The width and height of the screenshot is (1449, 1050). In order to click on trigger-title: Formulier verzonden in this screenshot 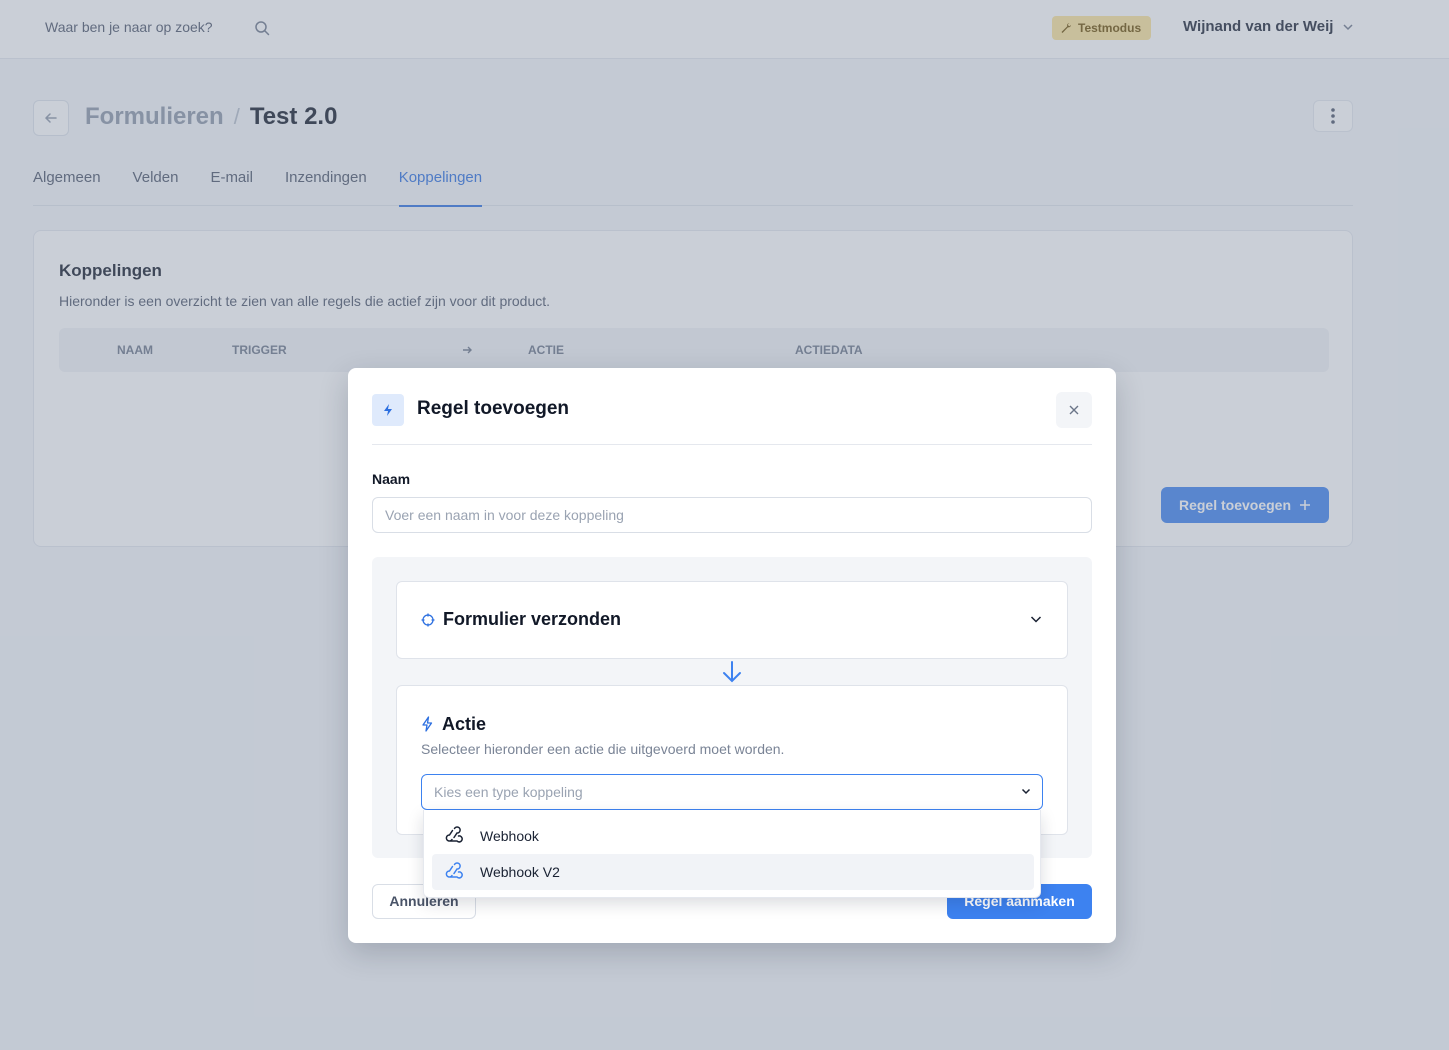, I will do `click(532, 619)`.